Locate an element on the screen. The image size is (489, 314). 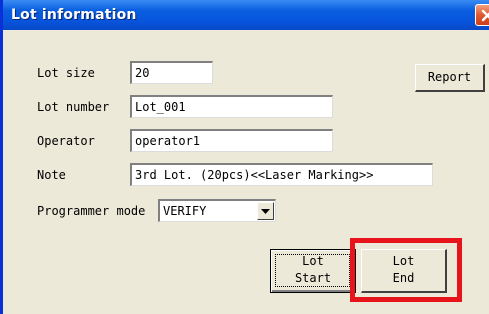
window-title: Lot information is located at coordinates (74, 15).